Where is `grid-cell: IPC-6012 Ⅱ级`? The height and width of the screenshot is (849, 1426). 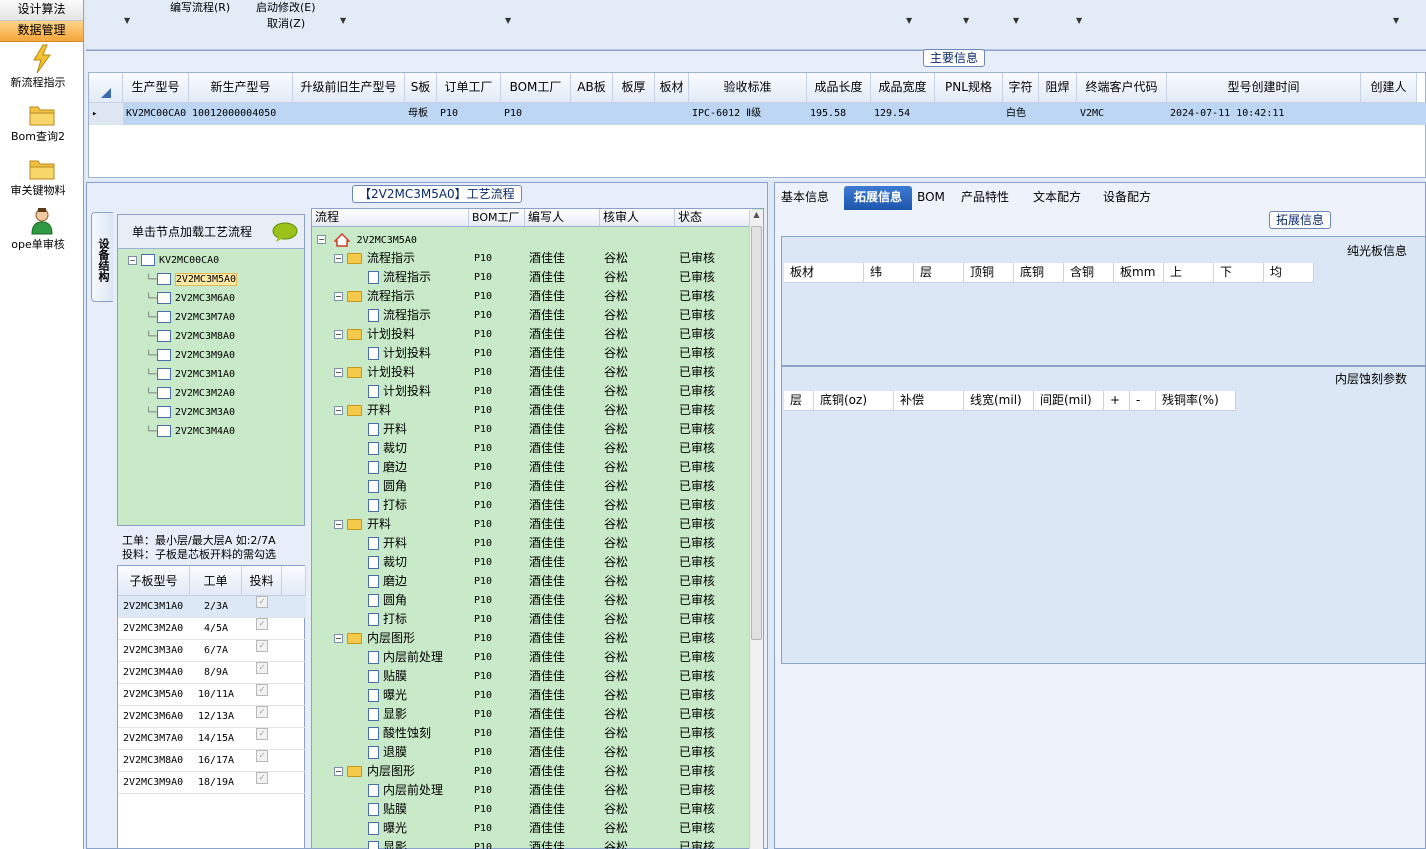
grid-cell: IPC-6012 Ⅱ级 is located at coordinates (748, 114).